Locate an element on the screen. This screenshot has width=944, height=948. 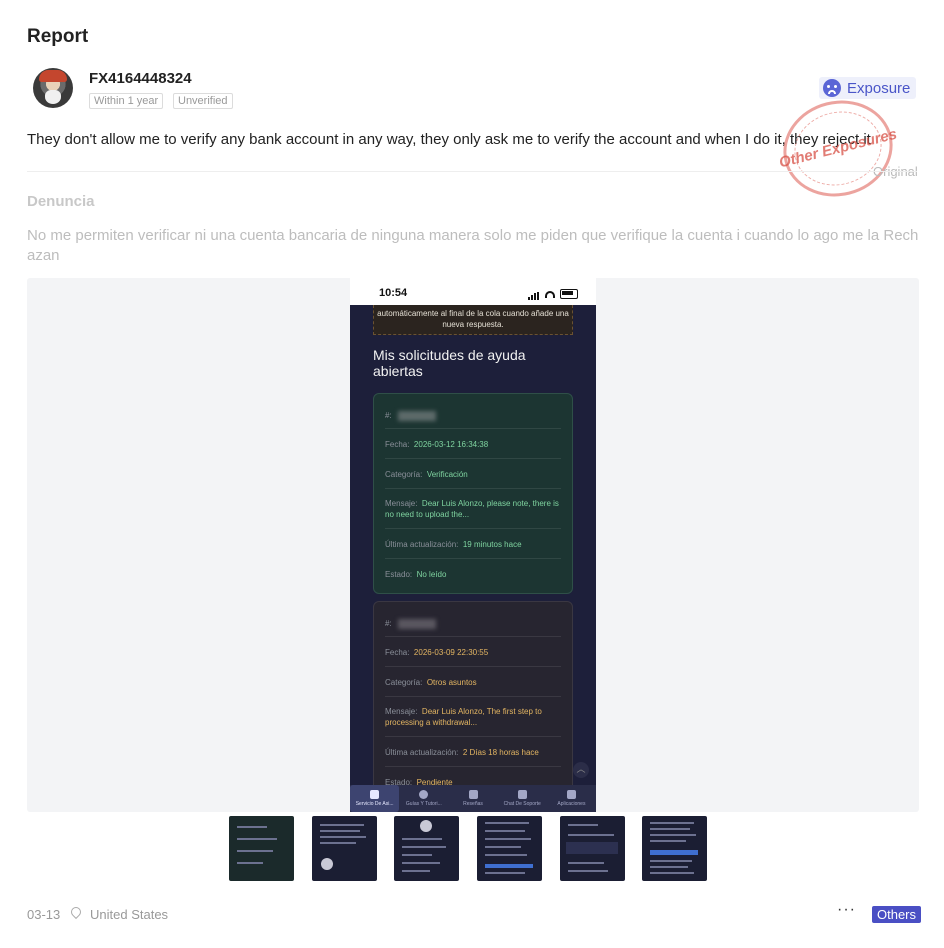
phone-status-bar: 10:54 is located at coordinates (473, 291).